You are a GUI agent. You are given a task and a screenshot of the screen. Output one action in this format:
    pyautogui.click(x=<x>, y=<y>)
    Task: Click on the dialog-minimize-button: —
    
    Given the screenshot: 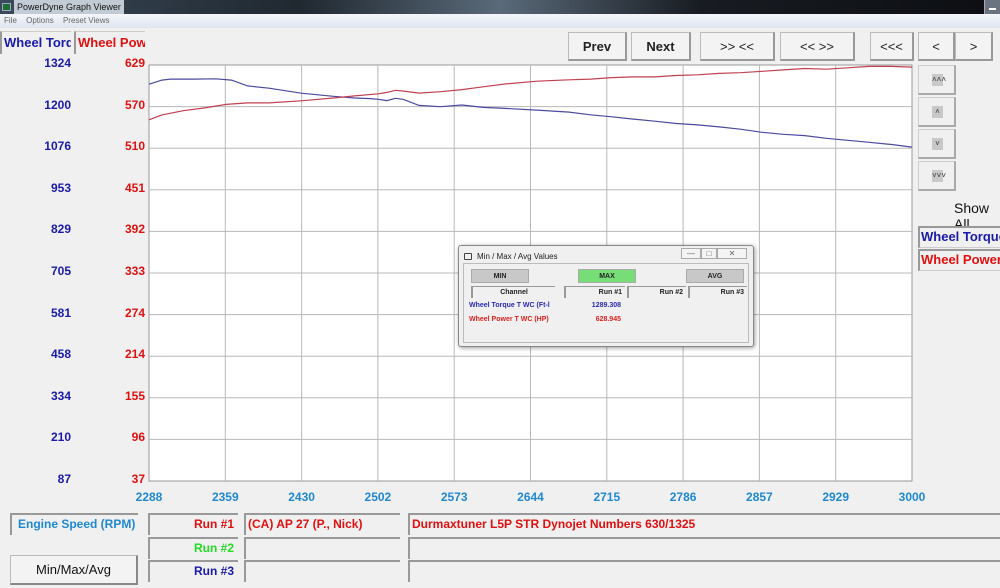 What is the action you would take?
    pyautogui.click(x=691, y=253)
    